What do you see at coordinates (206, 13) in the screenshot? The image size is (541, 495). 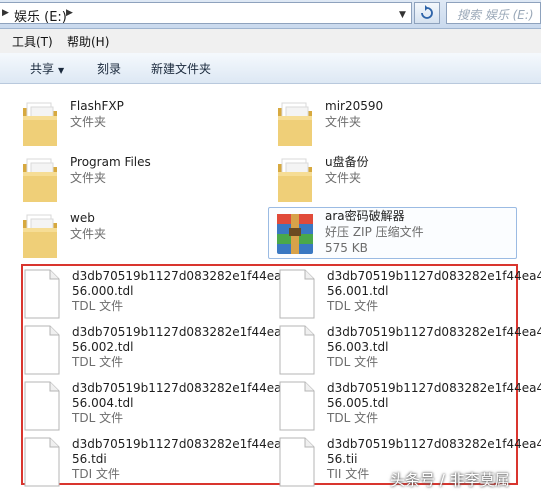 I see `address-field: ▶ 娱乐 (E:) ▶ ▼` at bounding box center [206, 13].